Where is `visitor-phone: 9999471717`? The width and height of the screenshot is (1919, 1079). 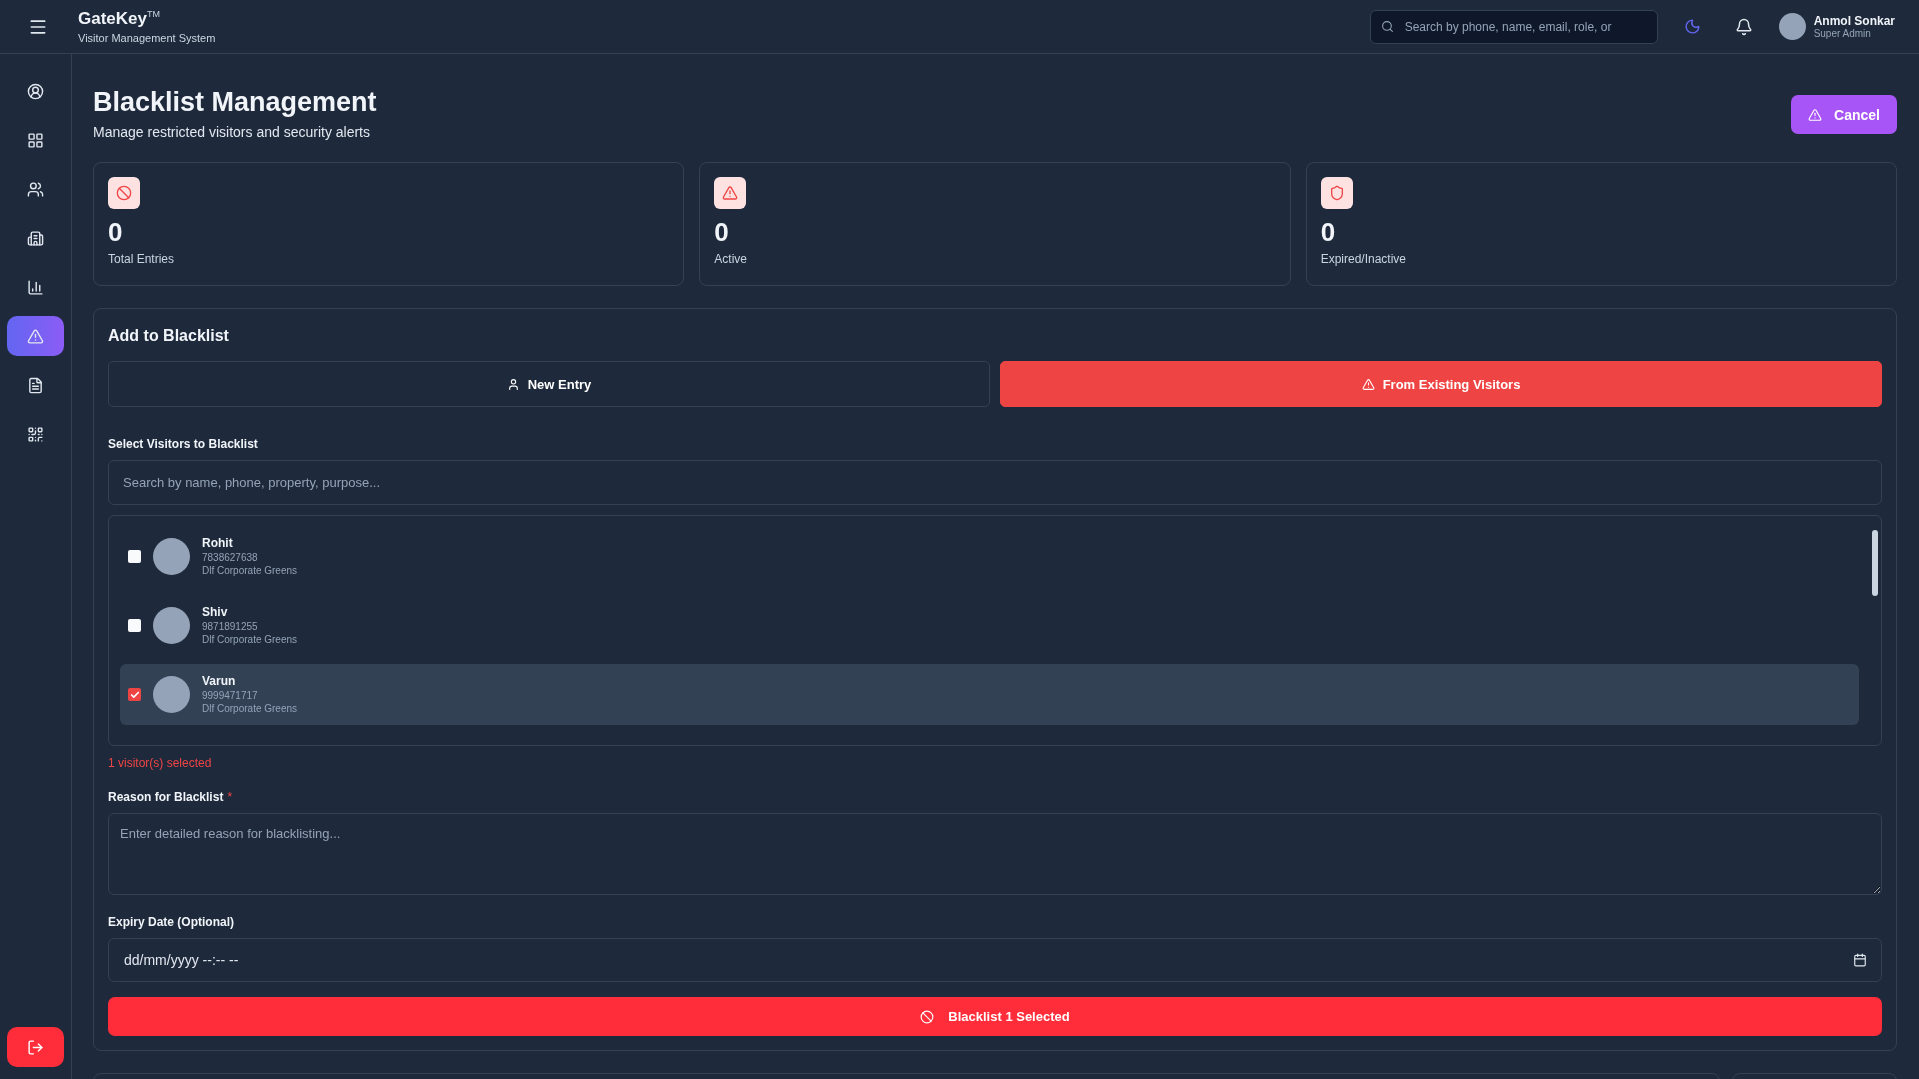 visitor-phone: 9999471717 is located at coordinates (230, 696).